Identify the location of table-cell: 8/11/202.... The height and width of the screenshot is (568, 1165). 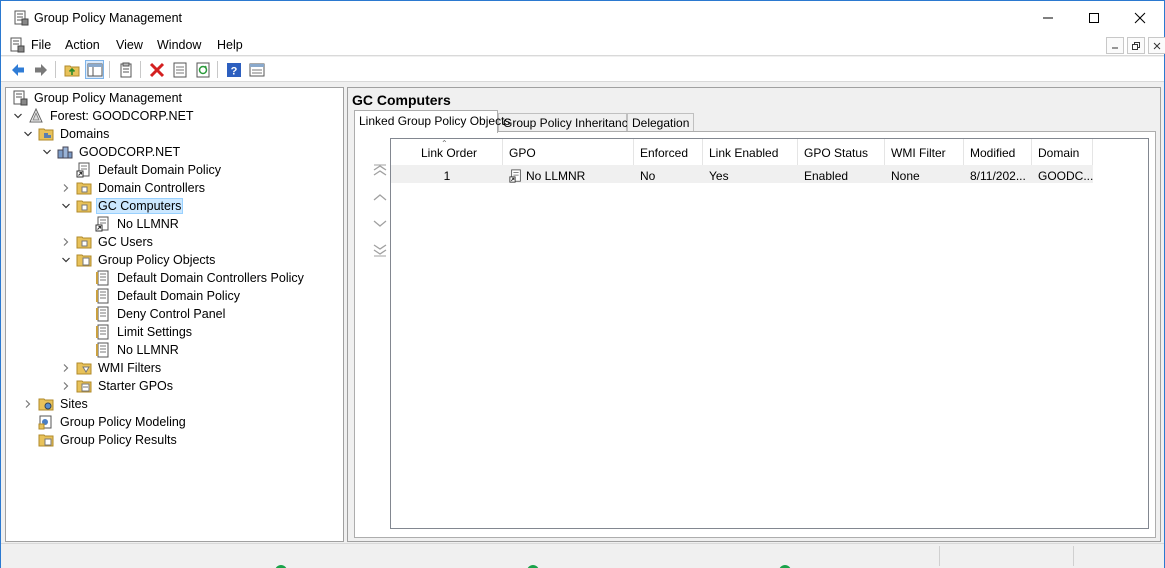
(998, 174).